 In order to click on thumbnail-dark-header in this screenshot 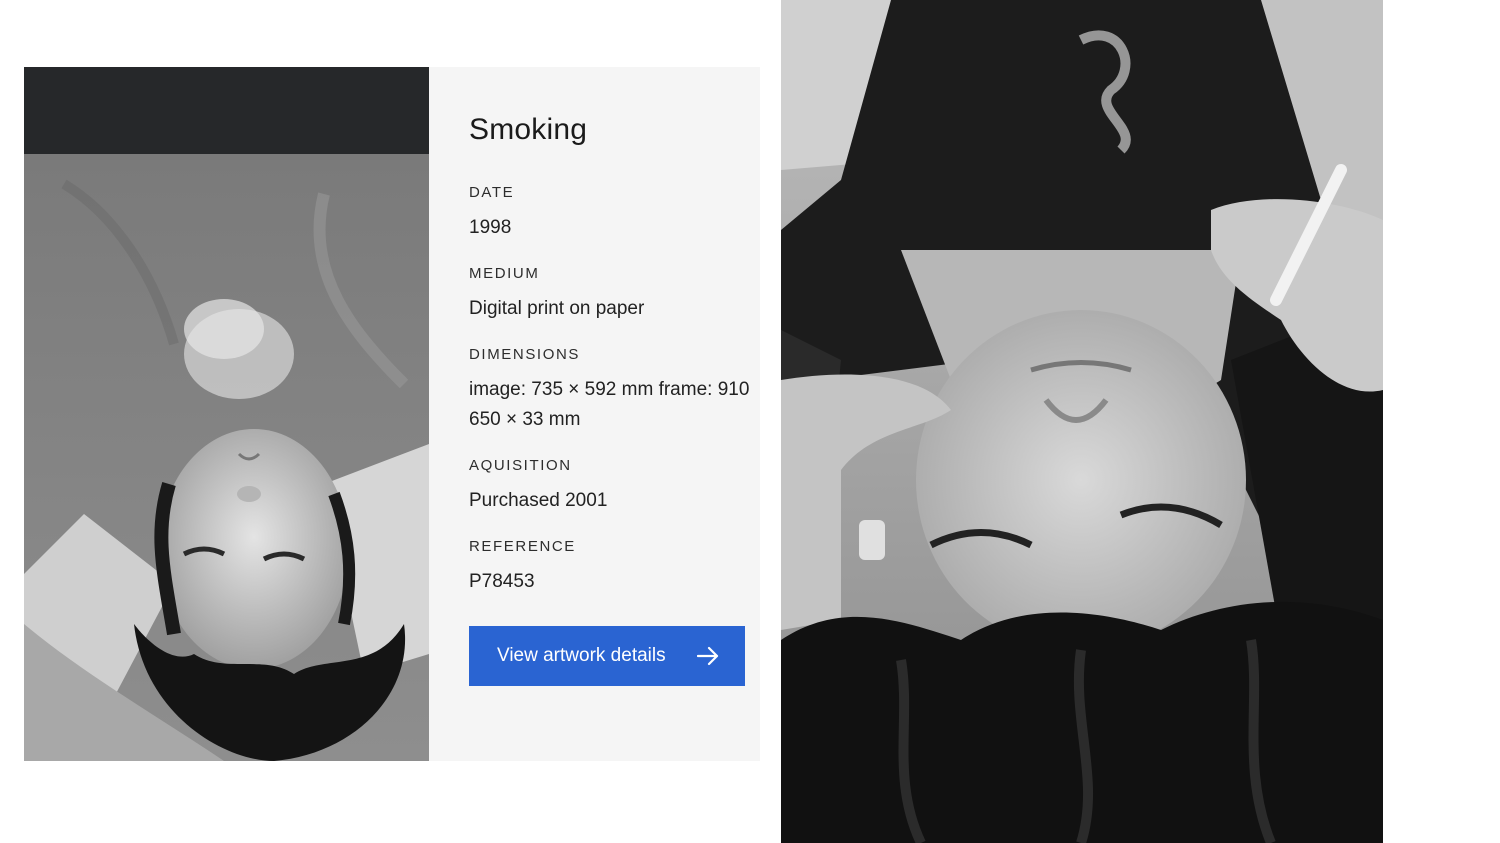, I will do `click(226, 110)`.